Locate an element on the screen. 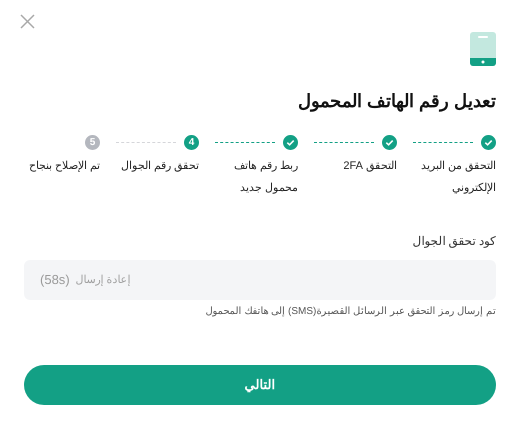 The image size is (520, 445). resend-link: إعادة إرسال is located at coordinates (103, 280).